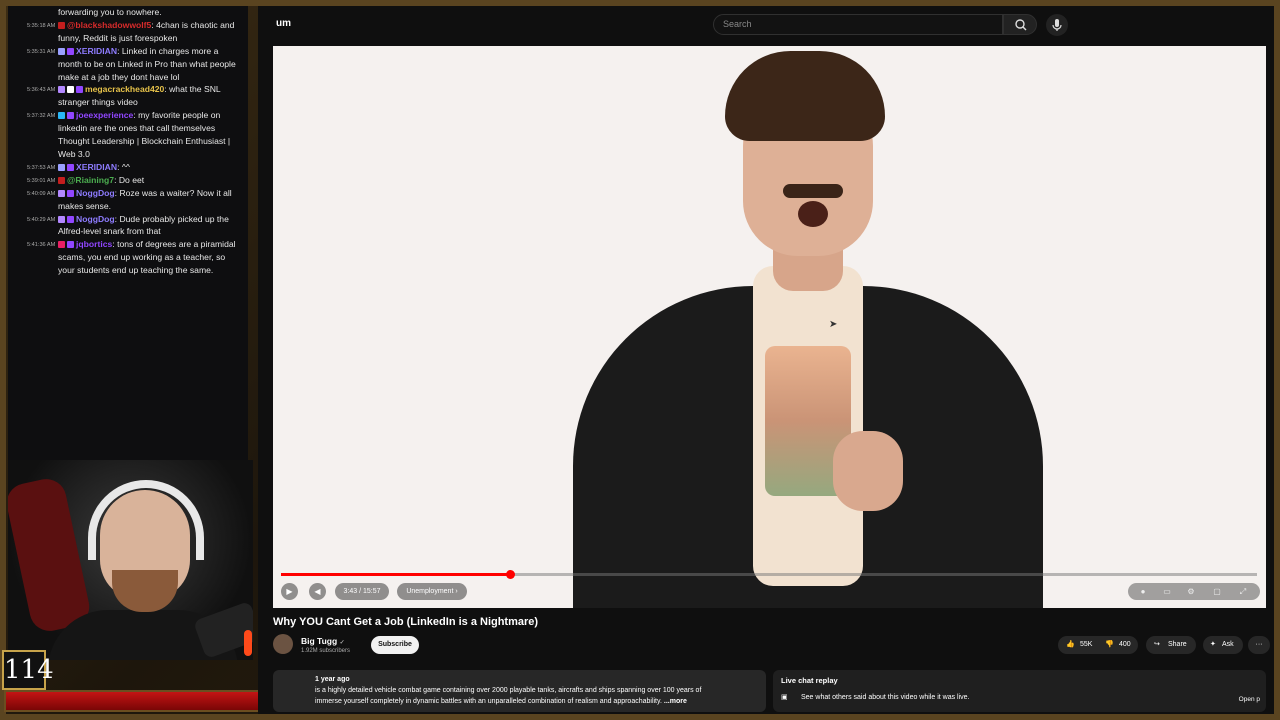 This screenshot has height=720, width=1280. I want to click on share-button: ↪ Share, so click(1171, 645).